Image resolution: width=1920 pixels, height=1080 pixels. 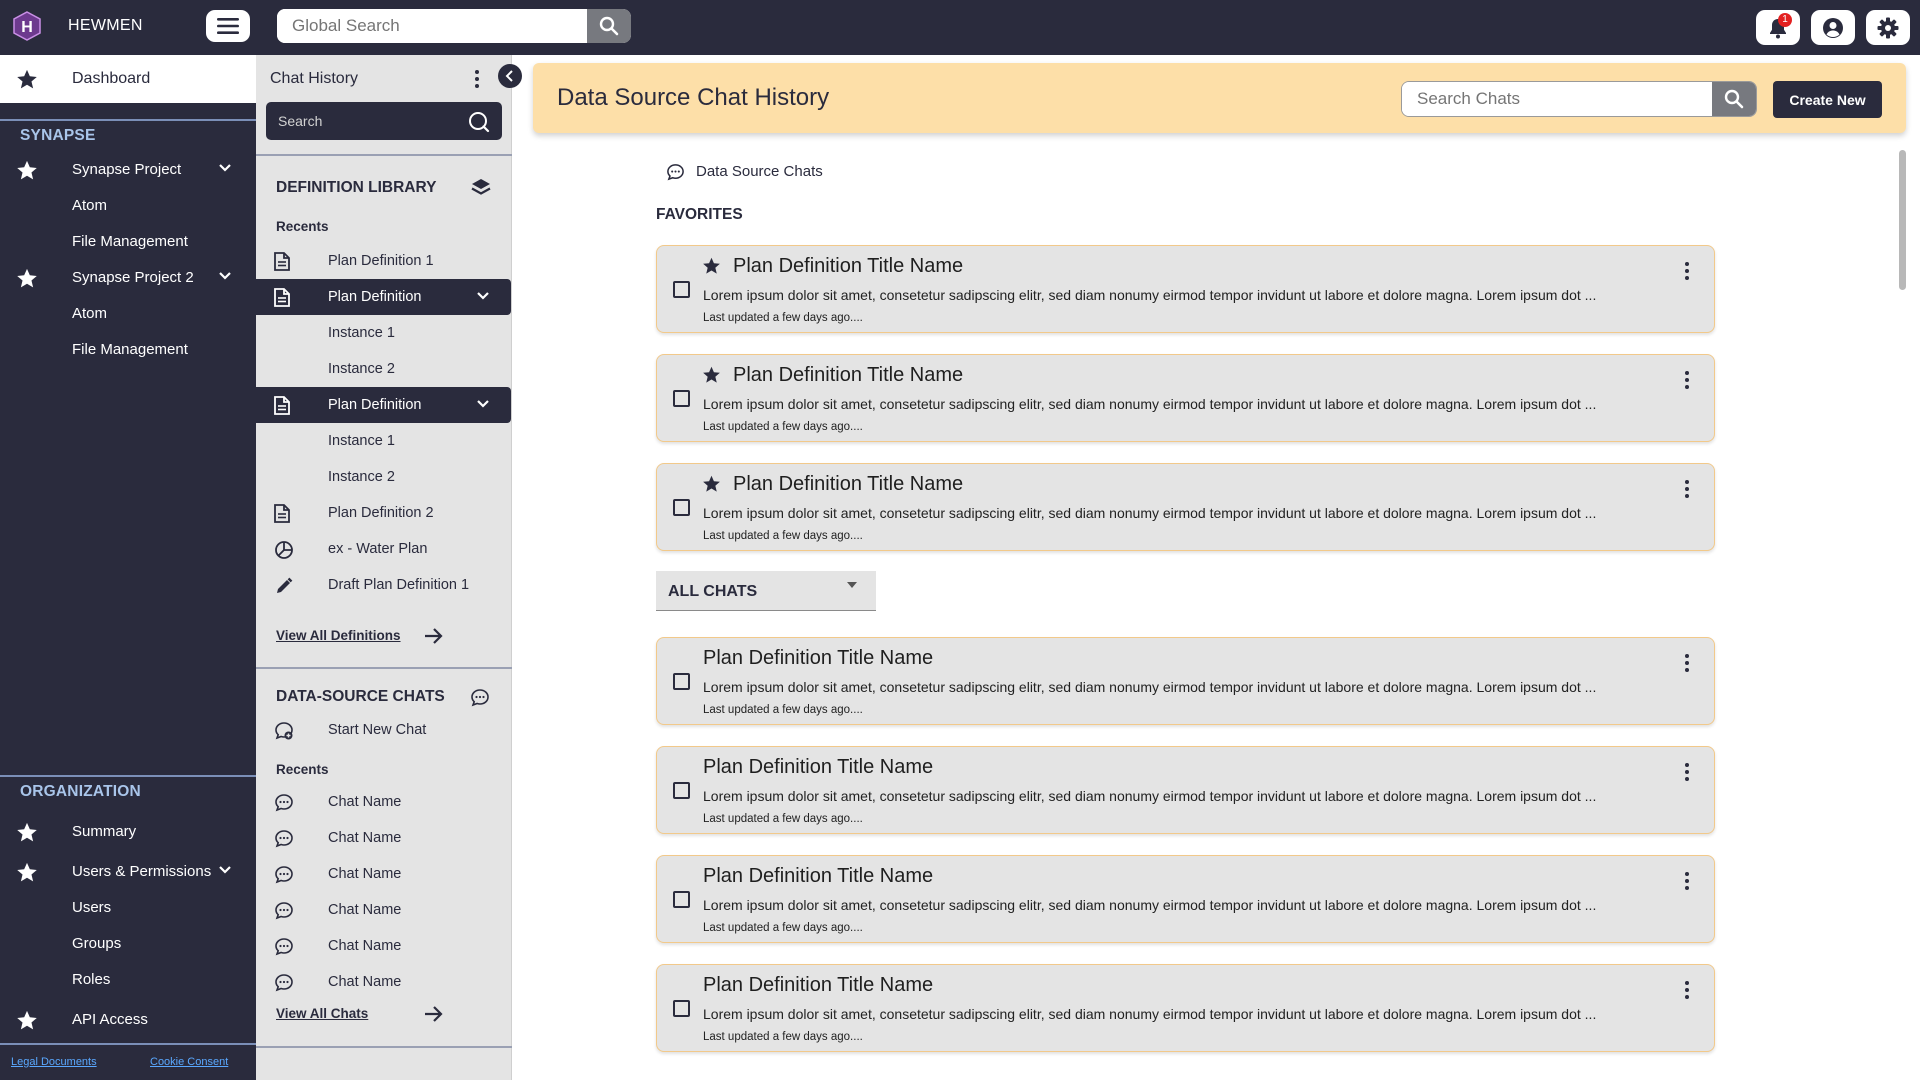 I want to click on definition-item: Plan Definition 2, so click(x=384, y=513).